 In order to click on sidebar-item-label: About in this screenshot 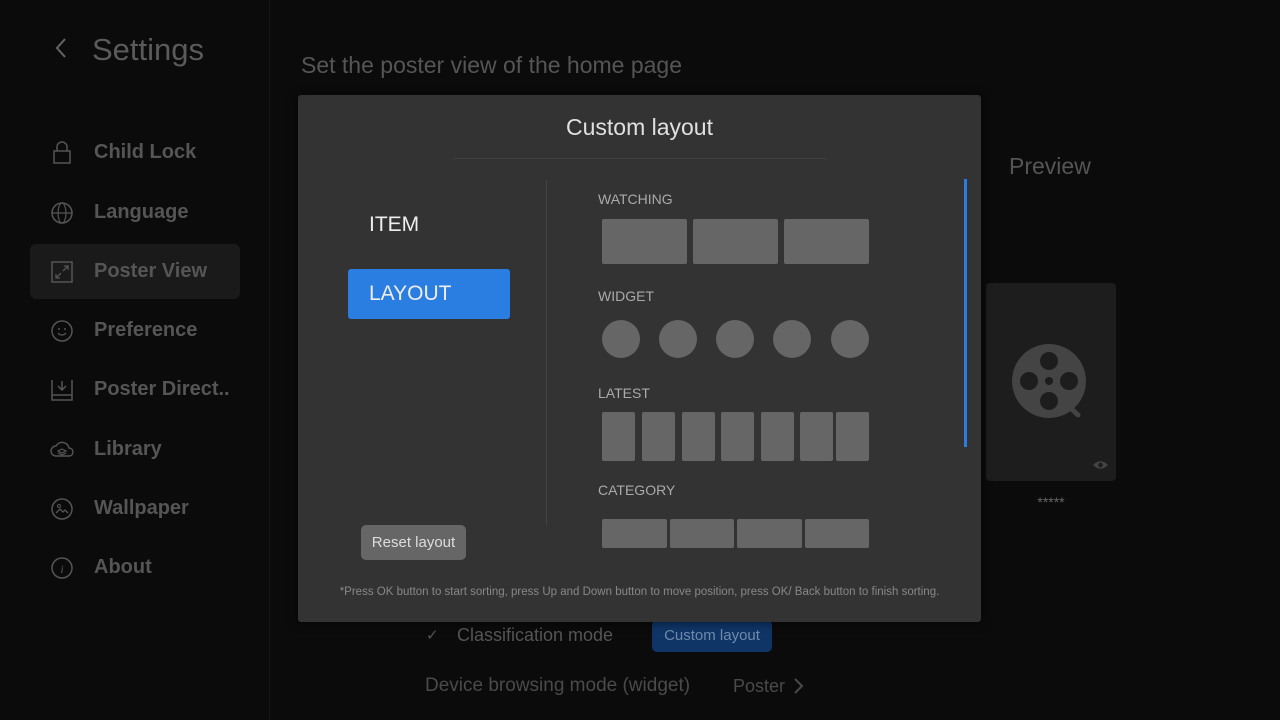, I will do `click(123, 567)`.